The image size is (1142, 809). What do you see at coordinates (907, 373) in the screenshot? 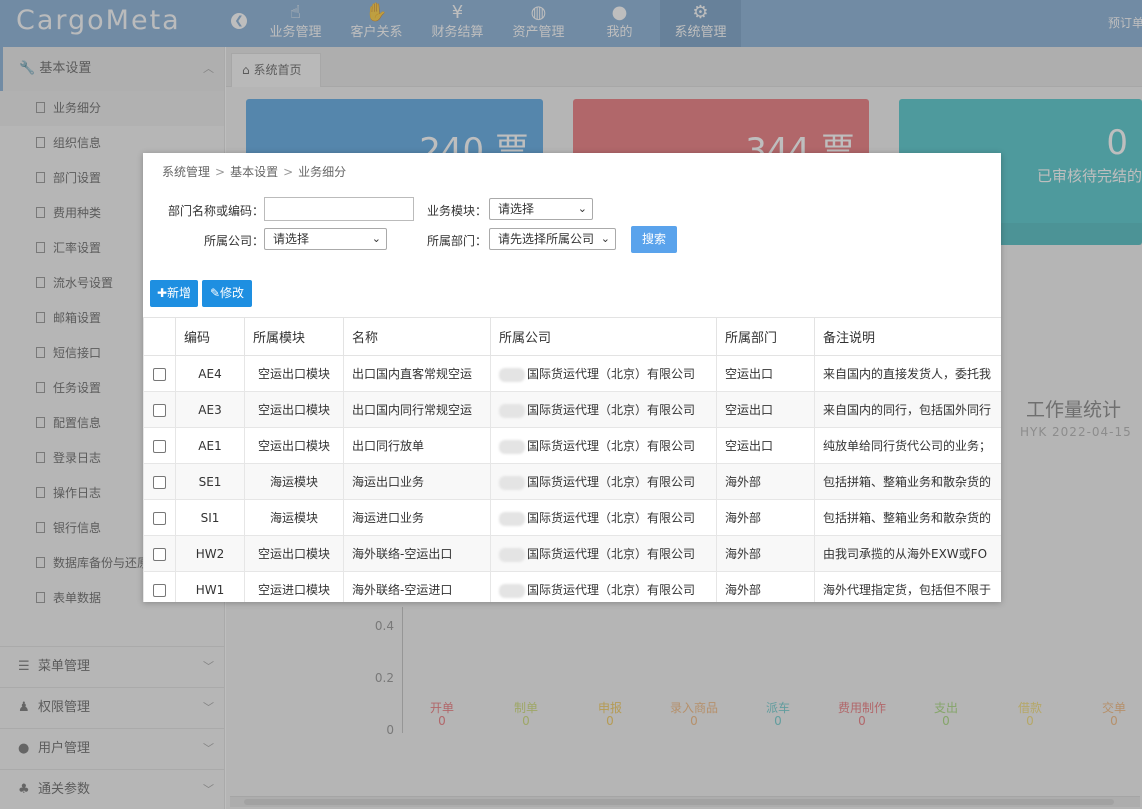
I see `cell-note: 来自国内的直接发货人，委托我` at bounding box center [907, 373].